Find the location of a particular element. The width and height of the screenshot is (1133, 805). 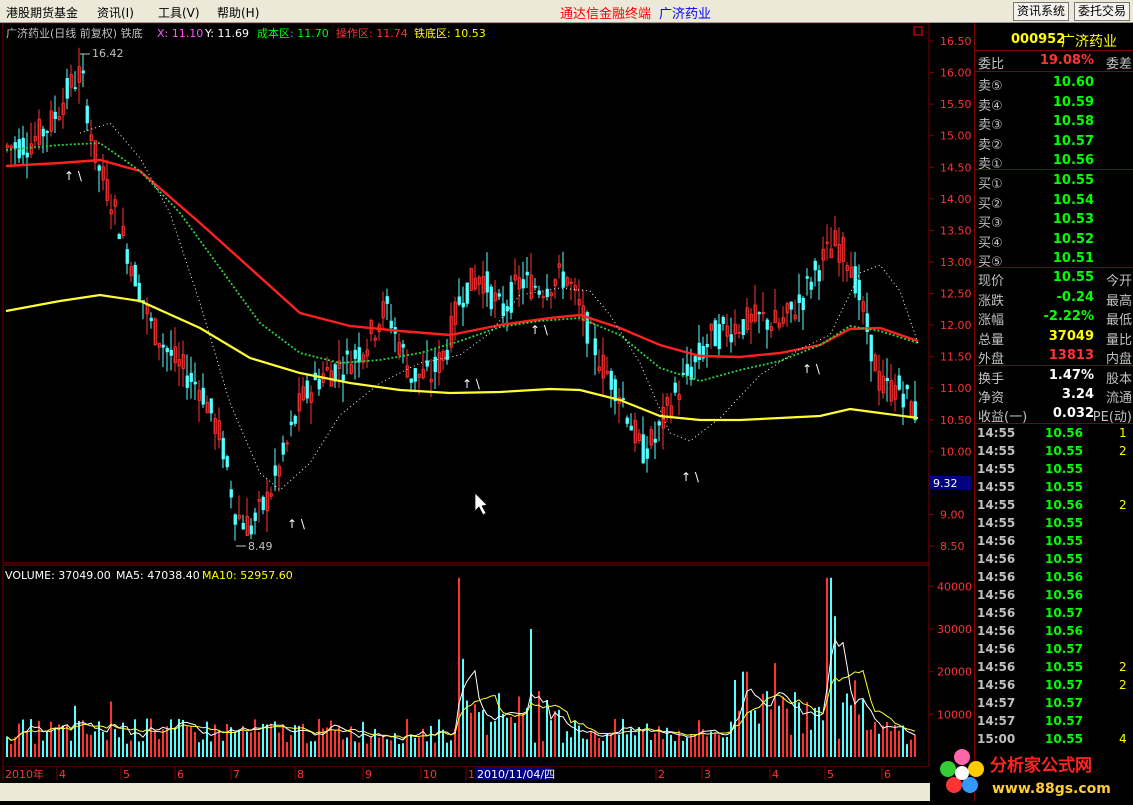

tick-row: 14:56 10.57 is located at coordinates (1054, 613).